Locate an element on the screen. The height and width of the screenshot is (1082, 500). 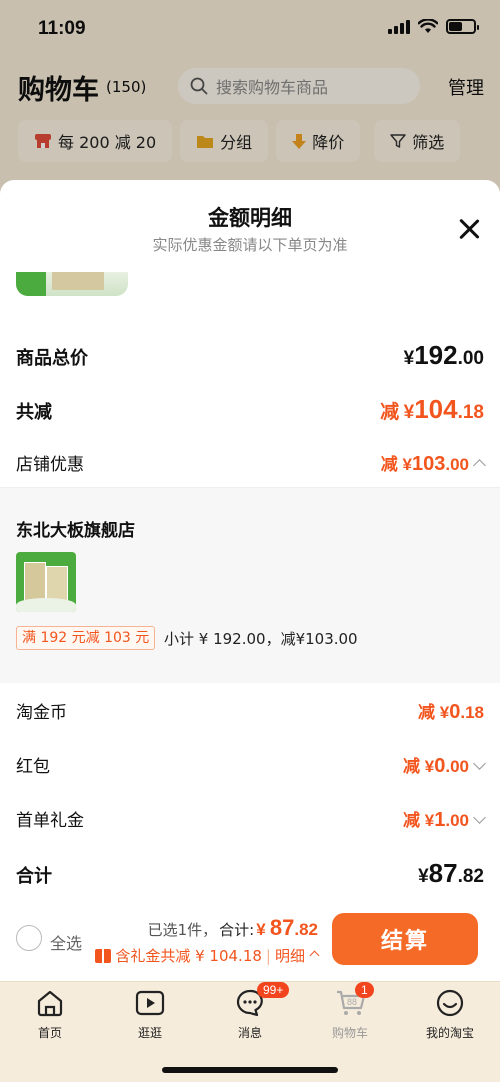
tab-browse: 逛逛 is located at coordinates (150, 1014).